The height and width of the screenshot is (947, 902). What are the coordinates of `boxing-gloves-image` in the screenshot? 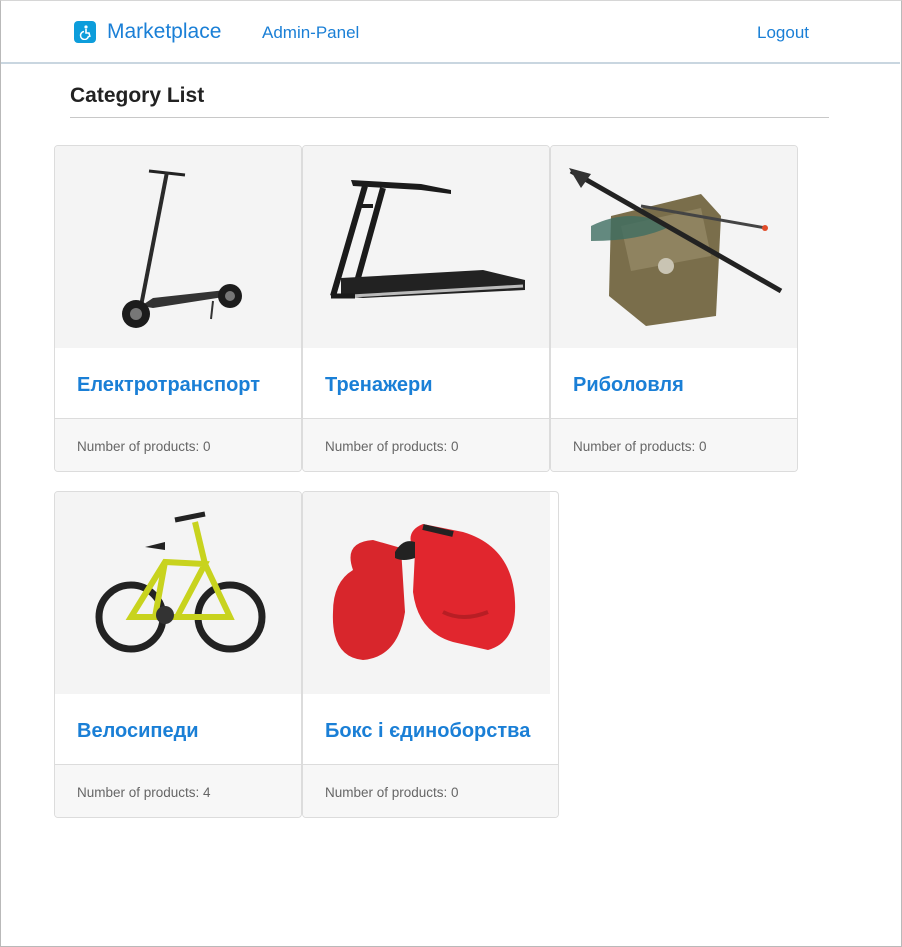 It's located at (426, 593).